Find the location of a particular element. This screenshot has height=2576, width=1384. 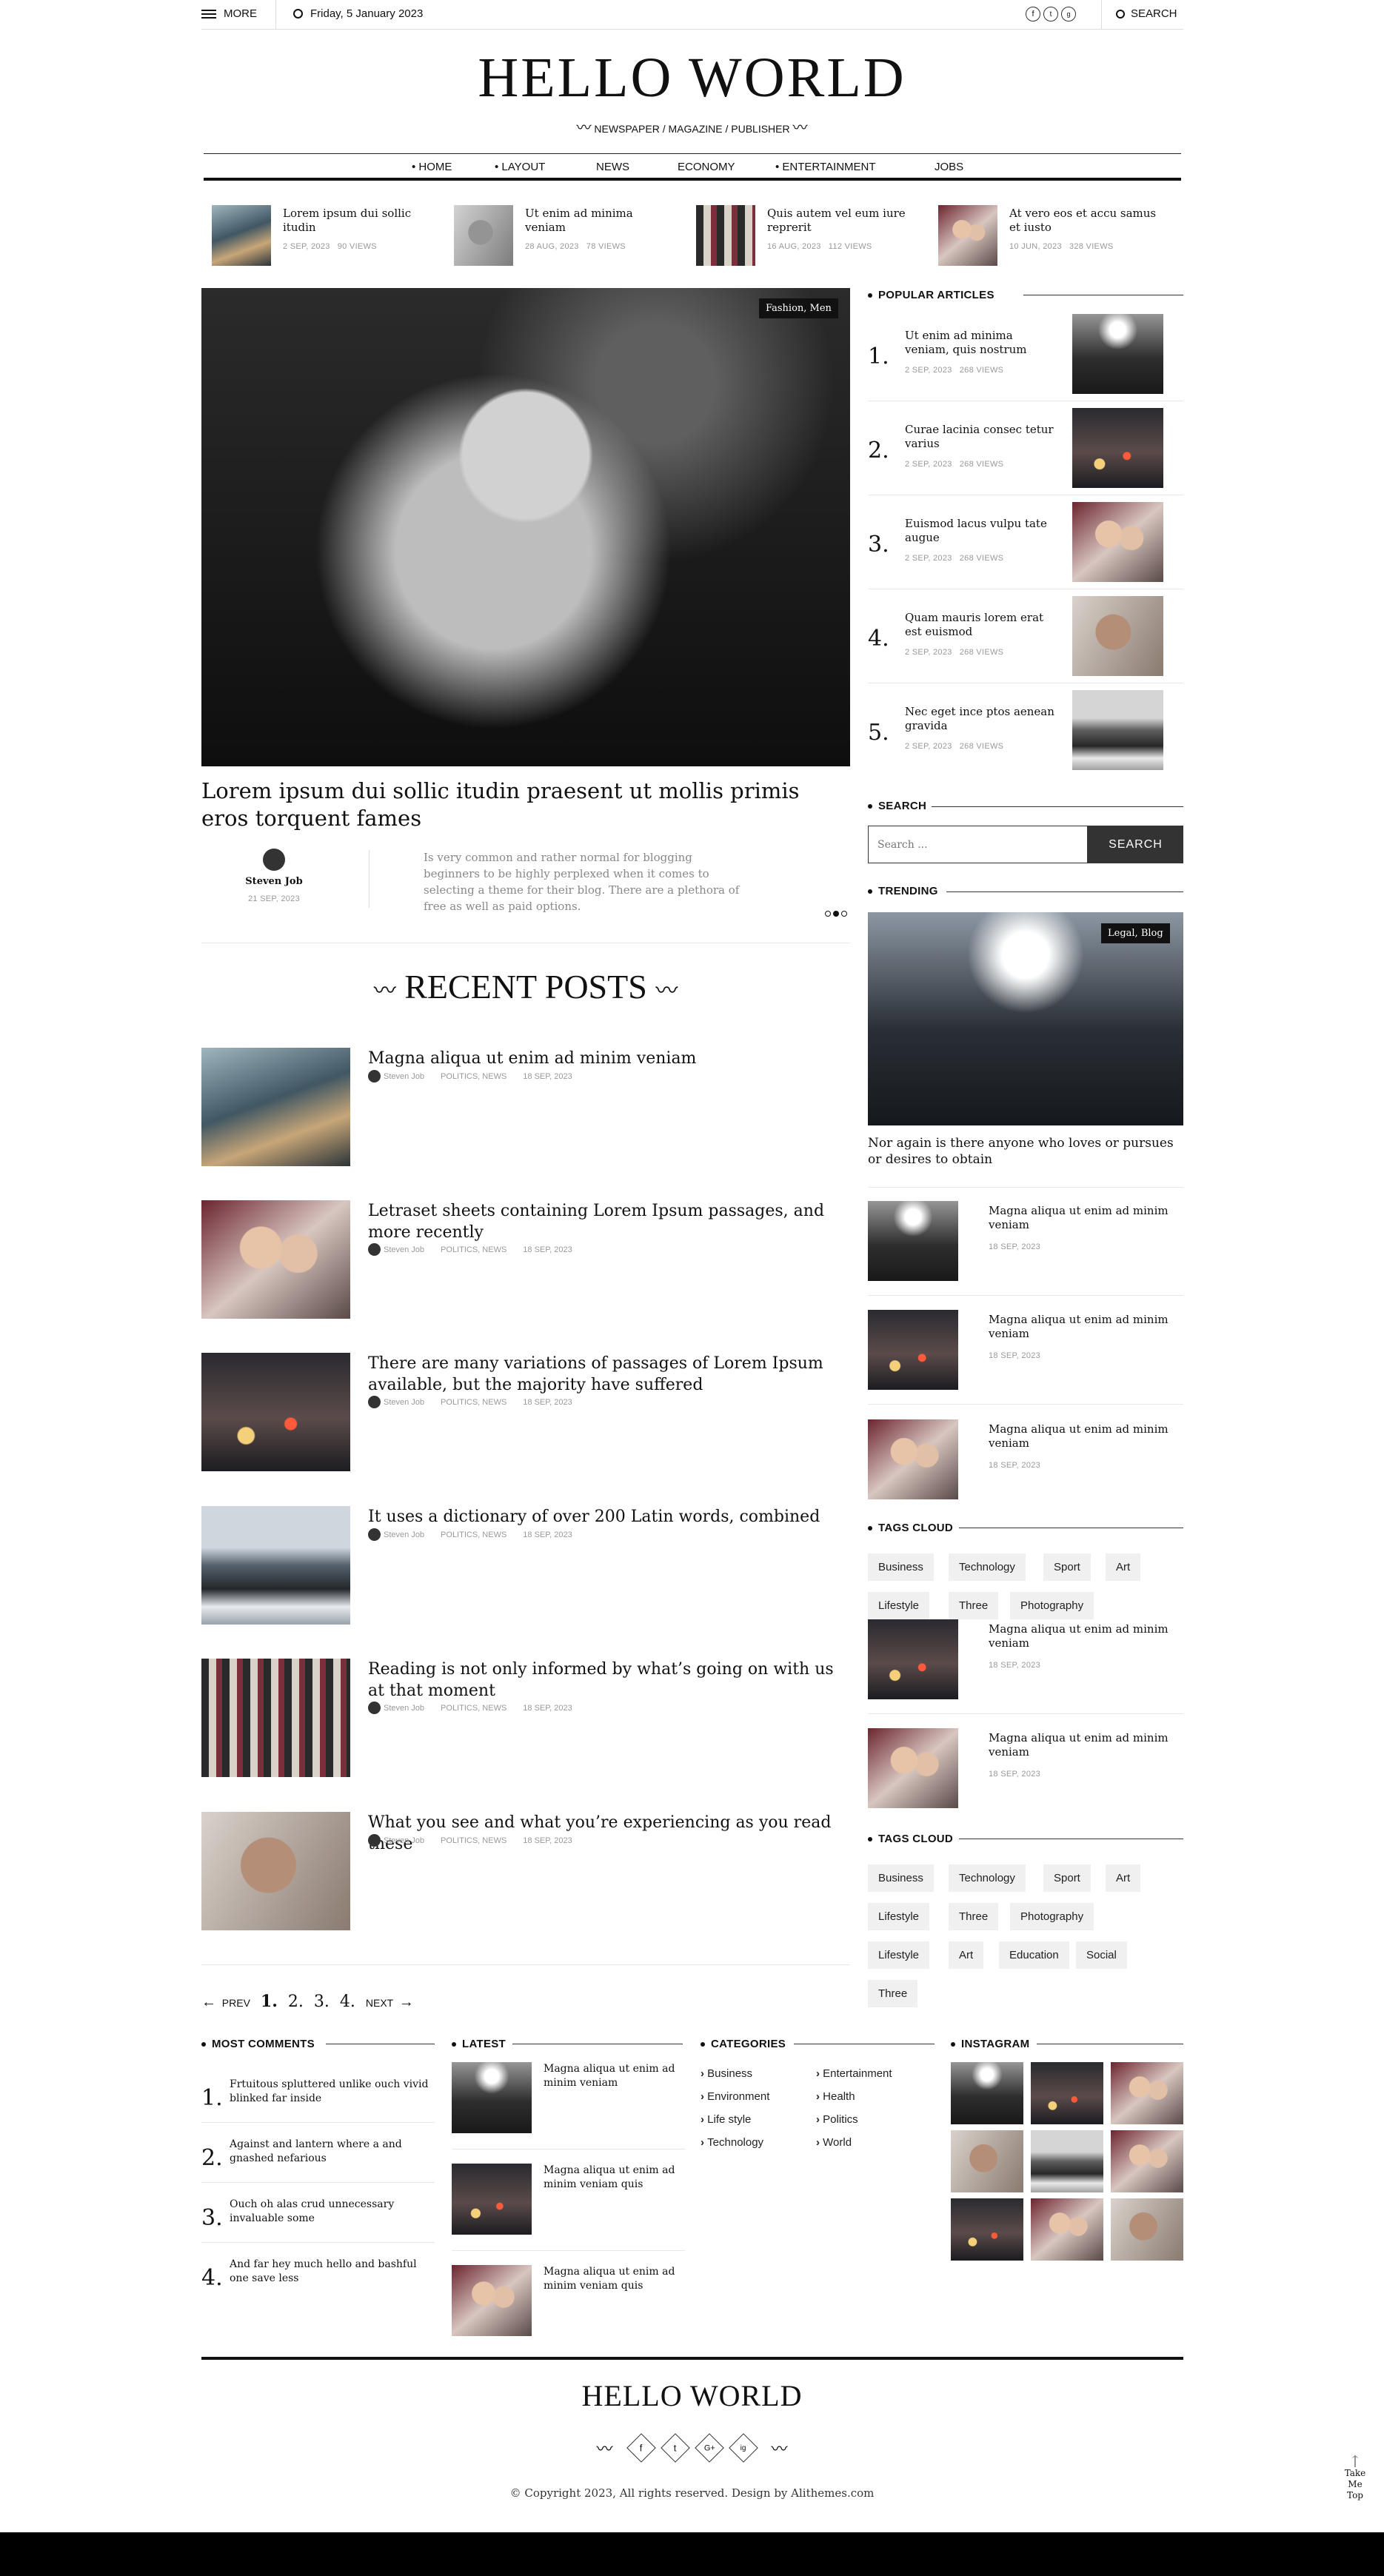

popular-title: Nec eget ince ptos aenean gravida is located at coordinates (981, 719).